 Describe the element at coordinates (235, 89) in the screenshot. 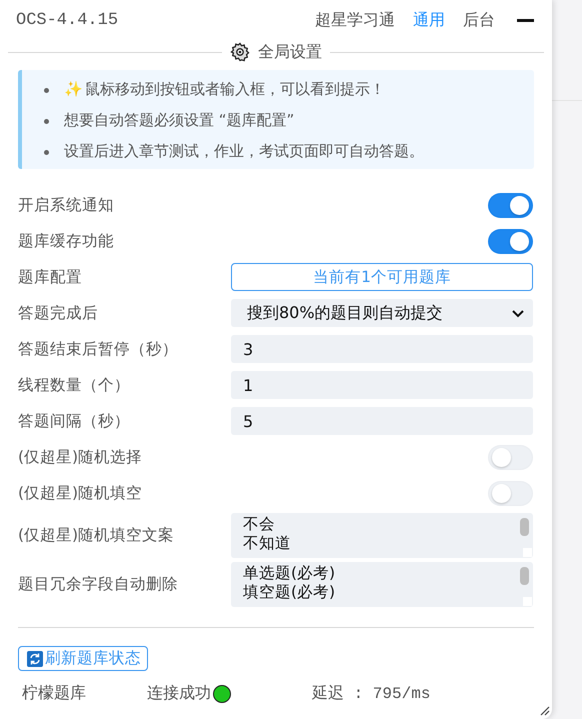

I see `tip-text: 鼠标移动到按钮或者输入框，可以看到提示！` at that location.